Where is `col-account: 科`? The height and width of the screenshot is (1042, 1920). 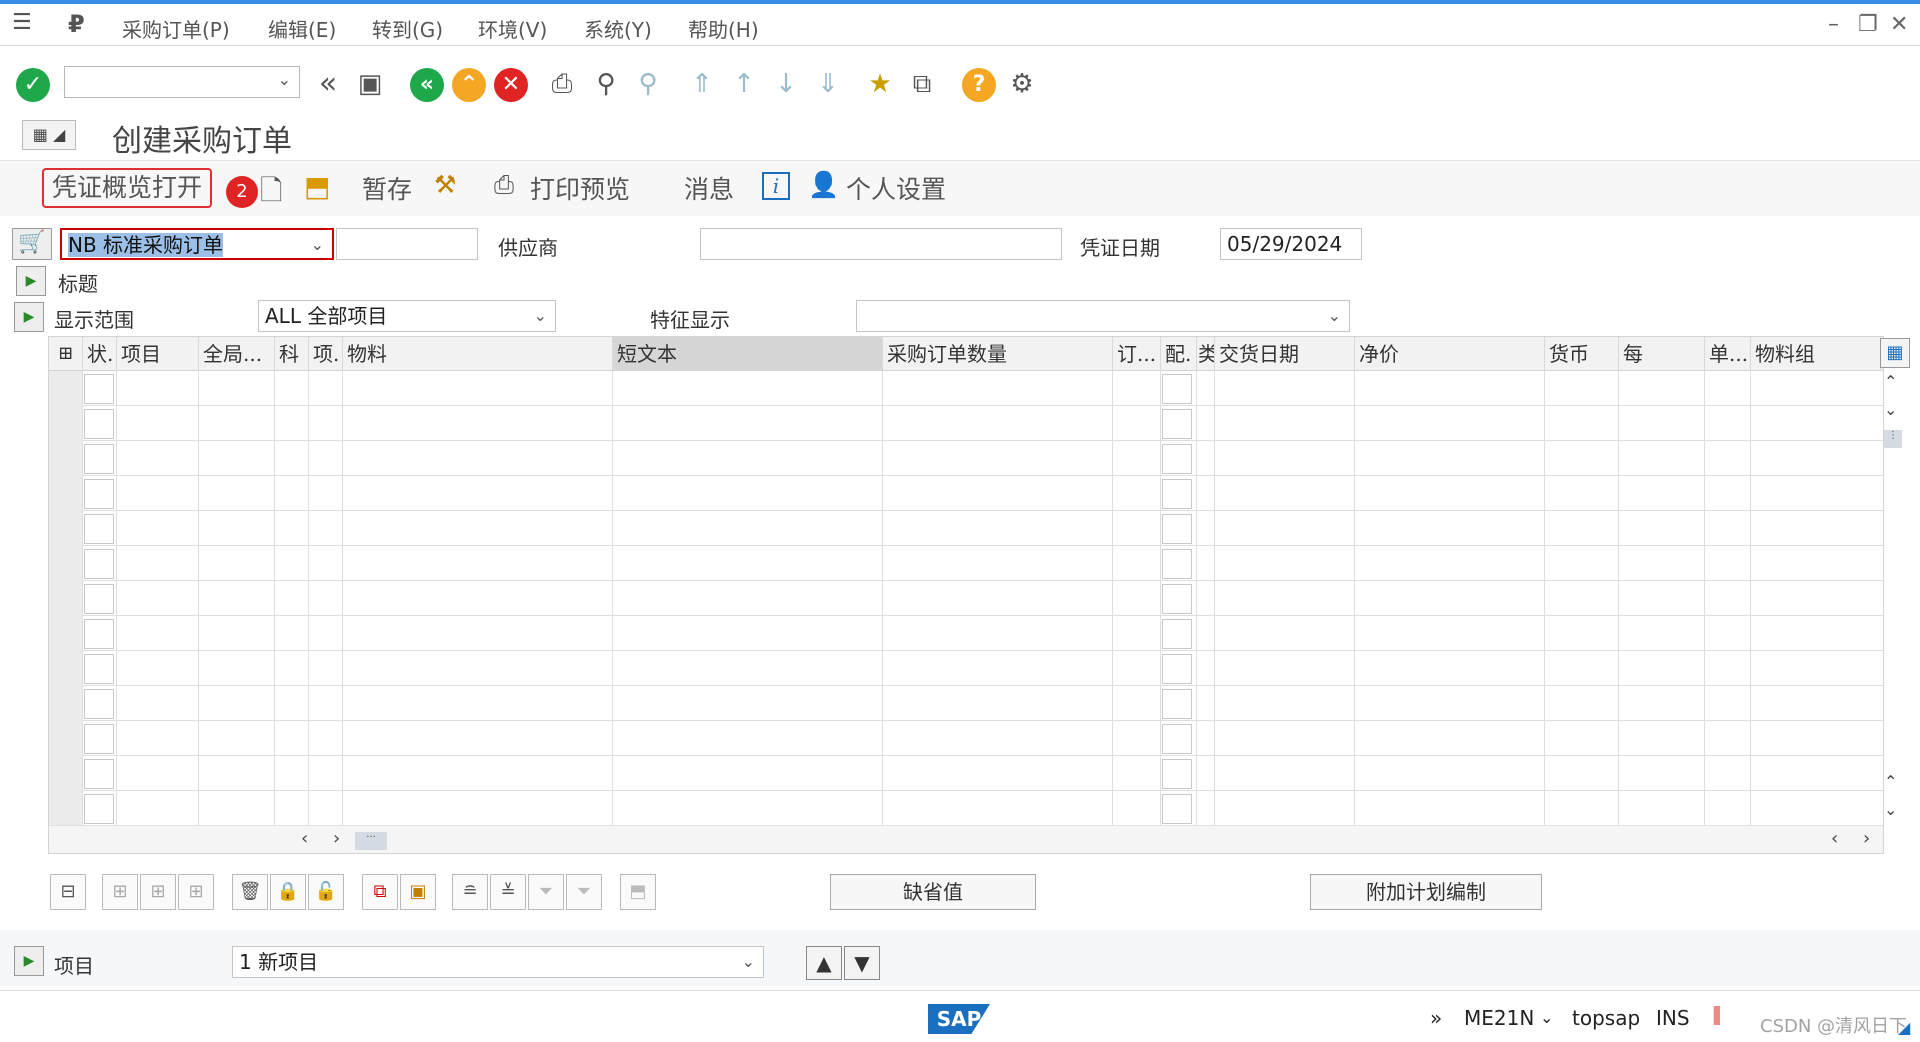
col-account: 科 is located at coordinates (292, 354).